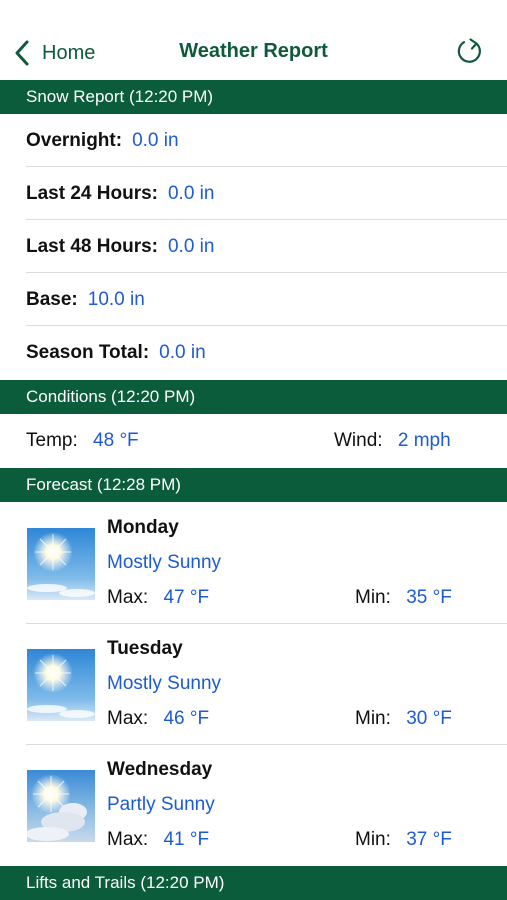  I want to click on snow-row-base: Base: 10.0 in, so click(253, 299).